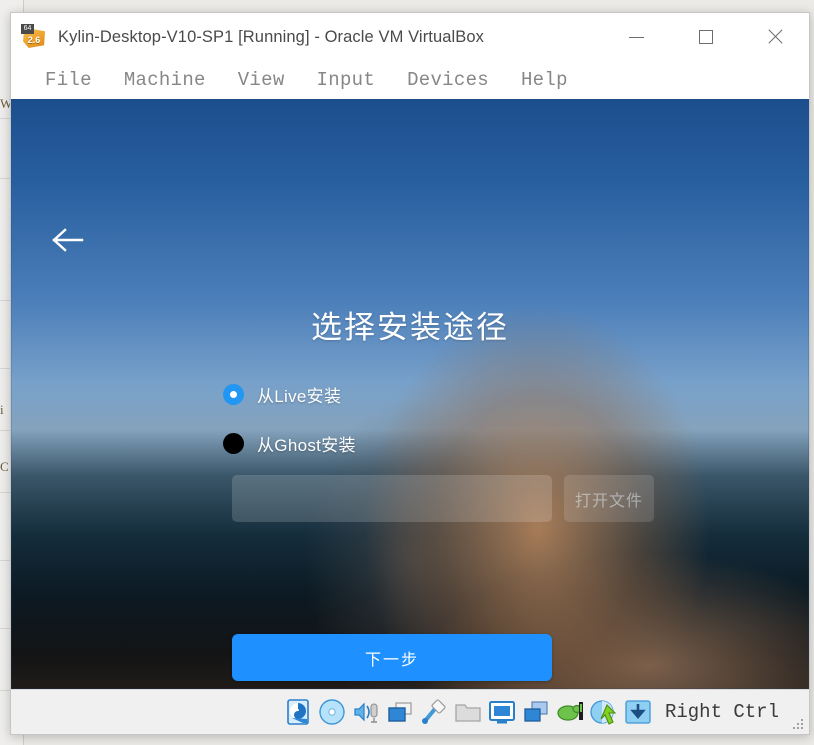 This screenshot has width=814, height=745. Describe the element at coordinates (346, 80) in the screenshot. I see `menu-input: Input` at that location.